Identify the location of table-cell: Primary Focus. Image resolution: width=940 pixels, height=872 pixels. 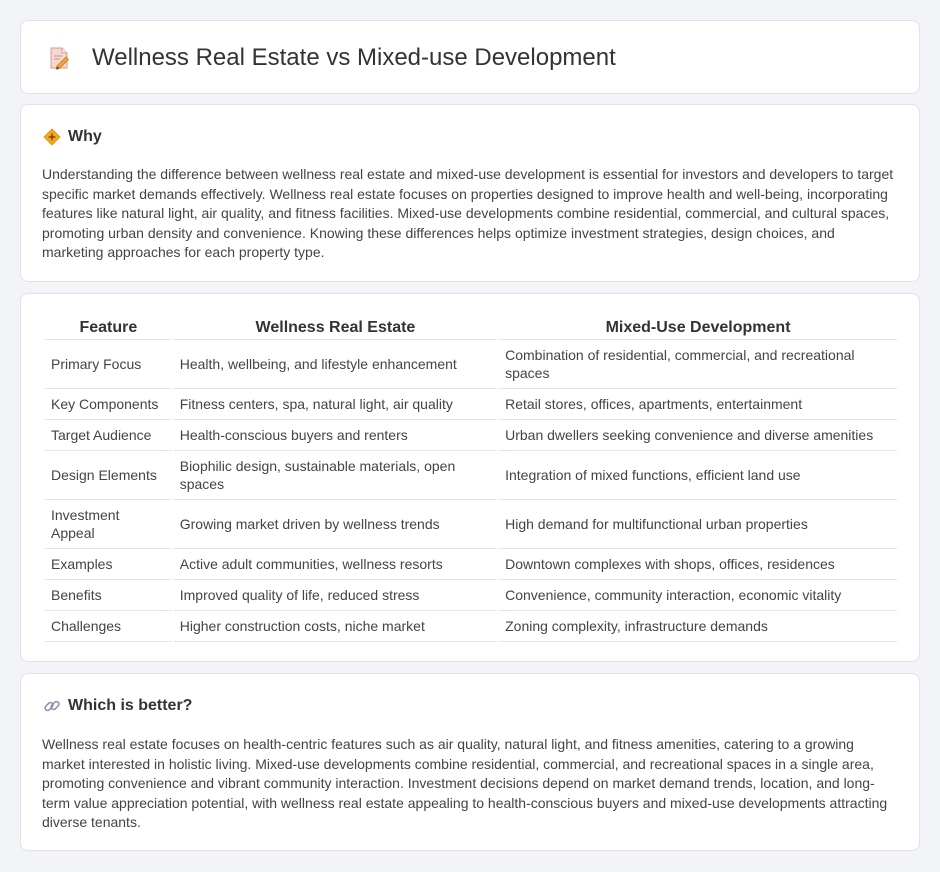
(108, 364).